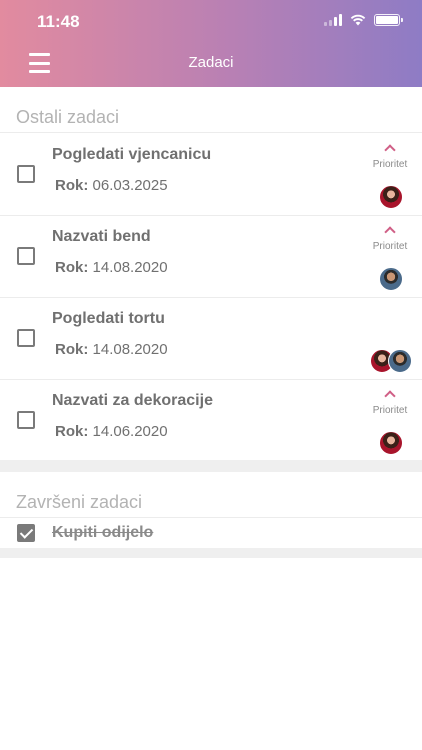 The image size is (422, 750). Describe the element at coordinates (211, 495) in the screenshot. I see `completed-tasks-section-header: Završeni zadaci` at that location.